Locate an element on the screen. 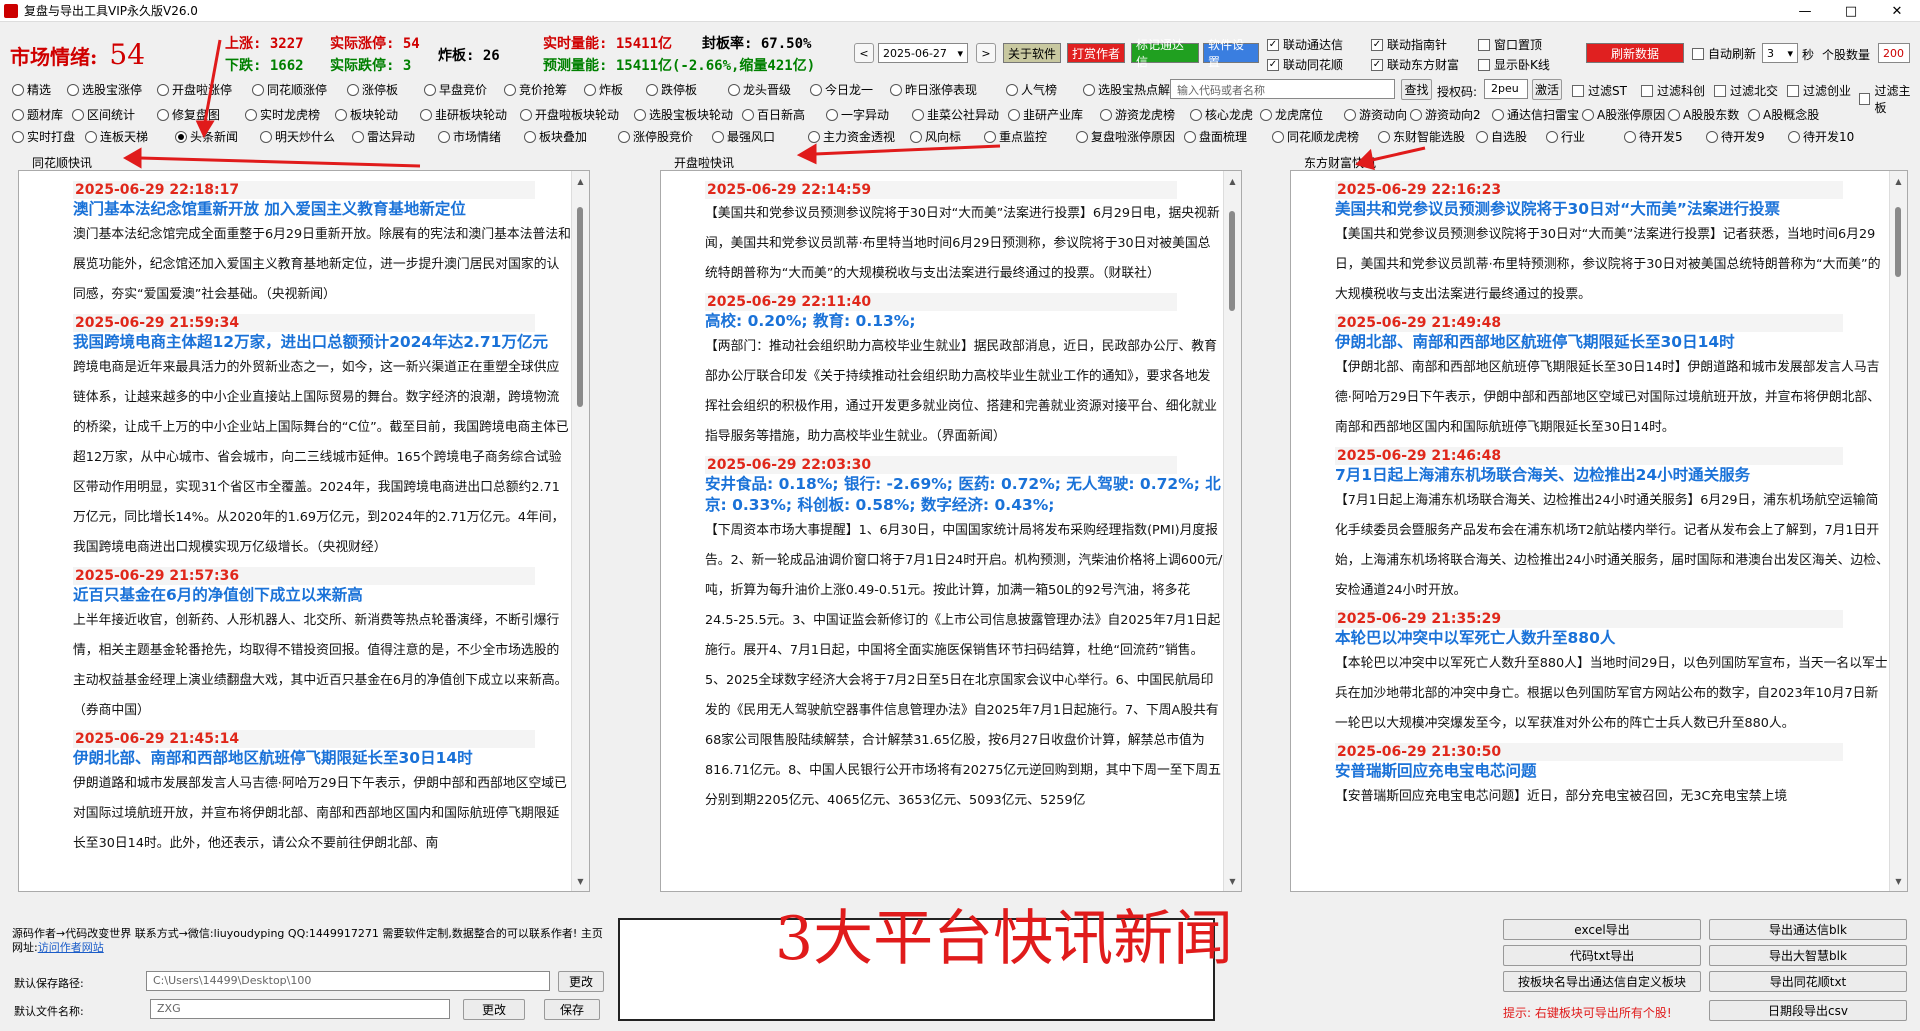 This screenshot has height=1031, width=1920. radio-option: 头条新闻 is located at coordinates (217, 136).